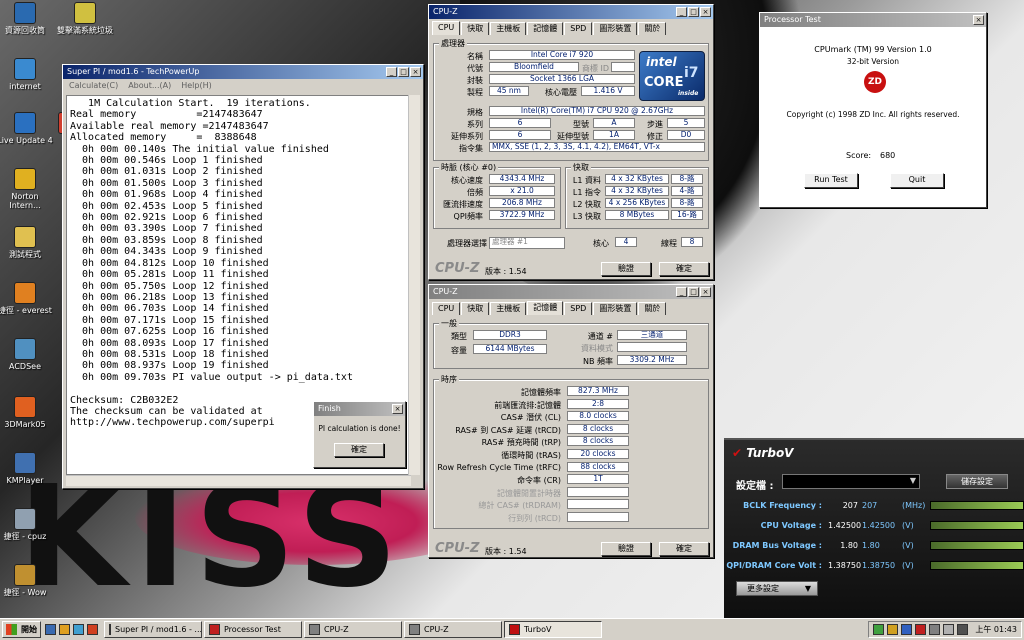 This screenshot has width=1024, height=640. Describe the element at coordinates (475, 124) in the screenshot. I see `family-label: 系列` at that location.